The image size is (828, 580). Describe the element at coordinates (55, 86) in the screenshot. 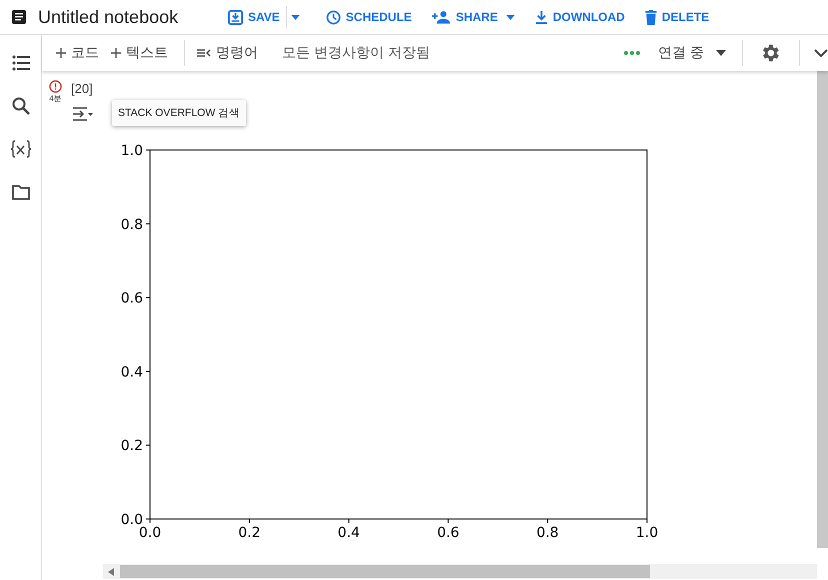

I see `error-icon` at that location.